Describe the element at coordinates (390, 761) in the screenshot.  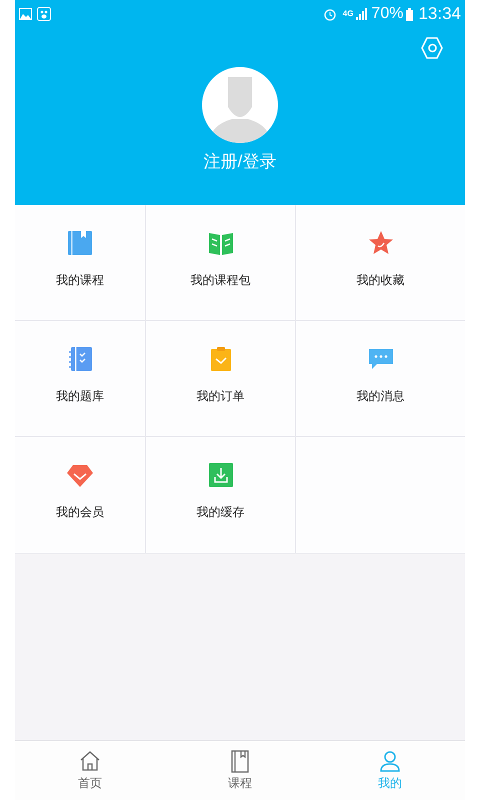
I see `person-icon` at that location.